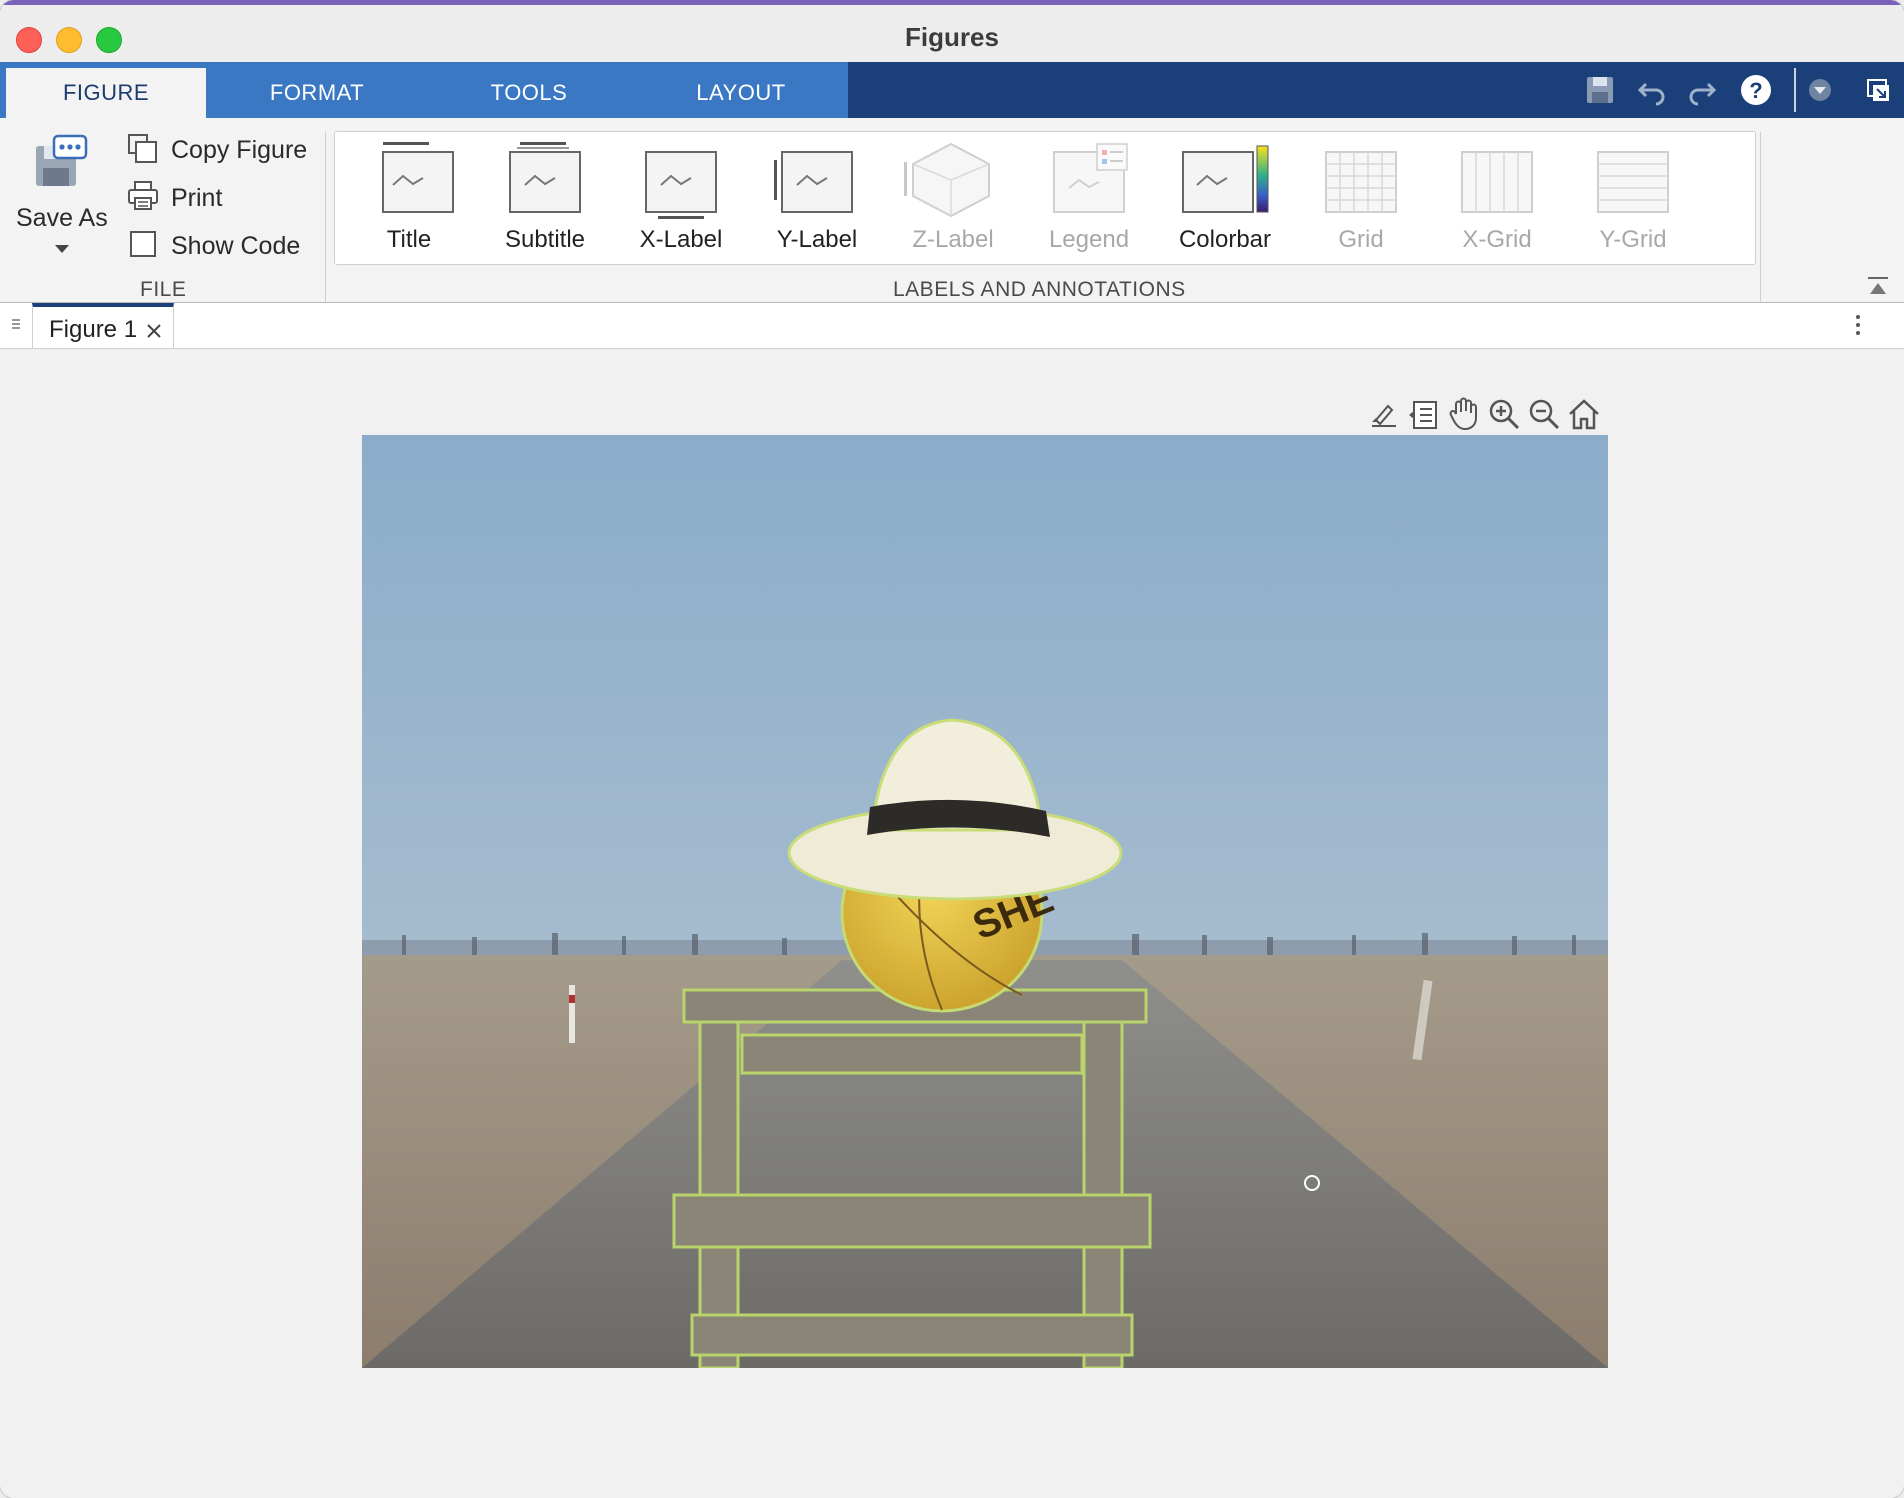 The image size is (1904, 1498). I want to click on xlabel-icon, so click(681, 185).